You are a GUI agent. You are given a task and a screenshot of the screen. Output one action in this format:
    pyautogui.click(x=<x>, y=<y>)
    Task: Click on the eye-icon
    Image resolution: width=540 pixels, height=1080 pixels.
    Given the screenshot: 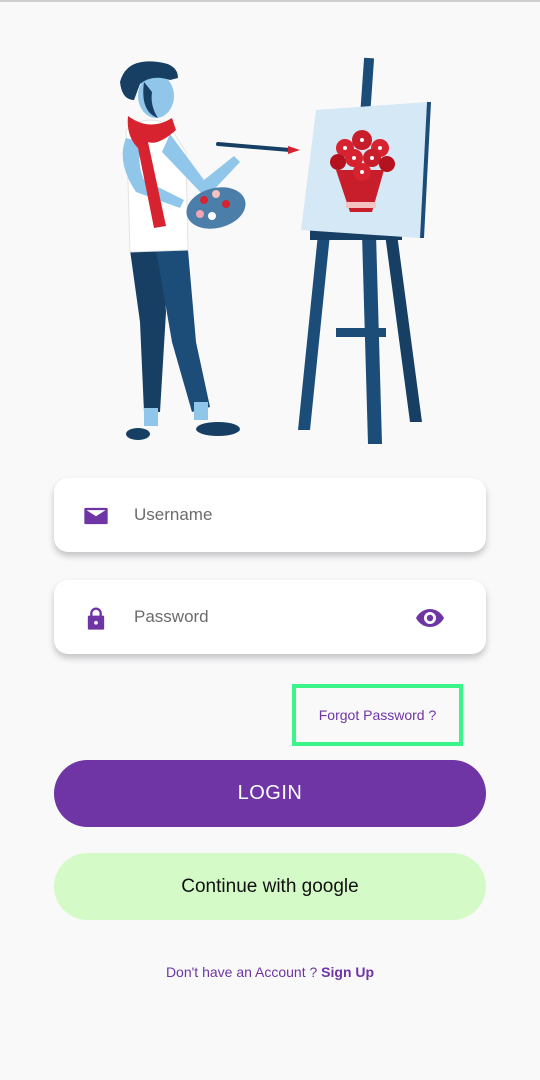 What is the action you would take?
    pyautogui.click(x=430, y=618)
    